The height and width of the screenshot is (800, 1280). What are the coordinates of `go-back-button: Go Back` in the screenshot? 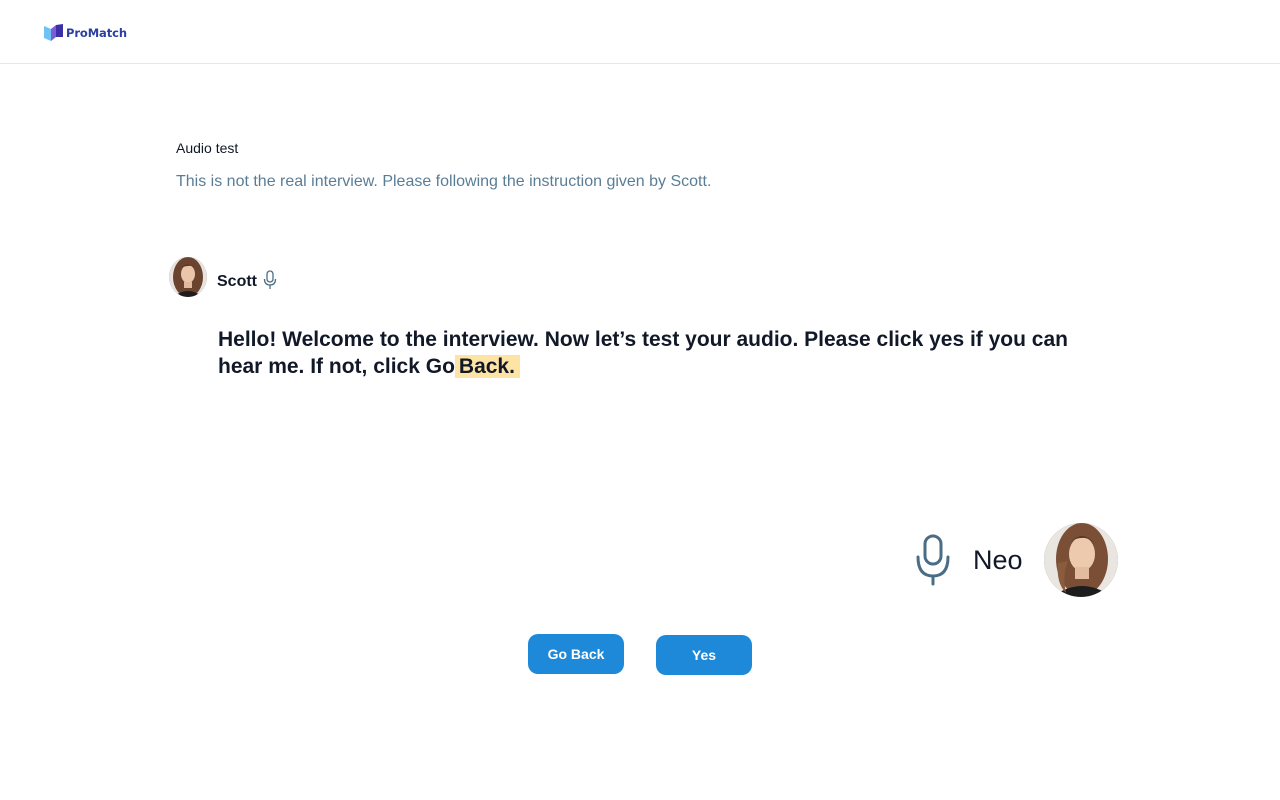 It's located at (576, 654).